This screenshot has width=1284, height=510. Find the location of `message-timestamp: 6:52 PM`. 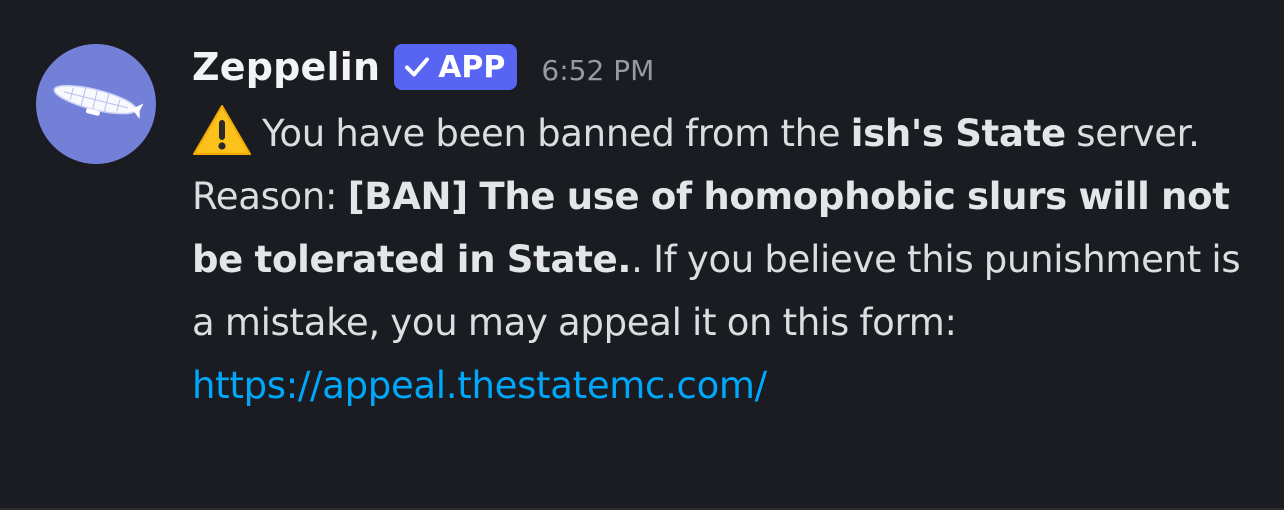

message-timestamp: 6:52 PM is located at coordinates (597, 70).